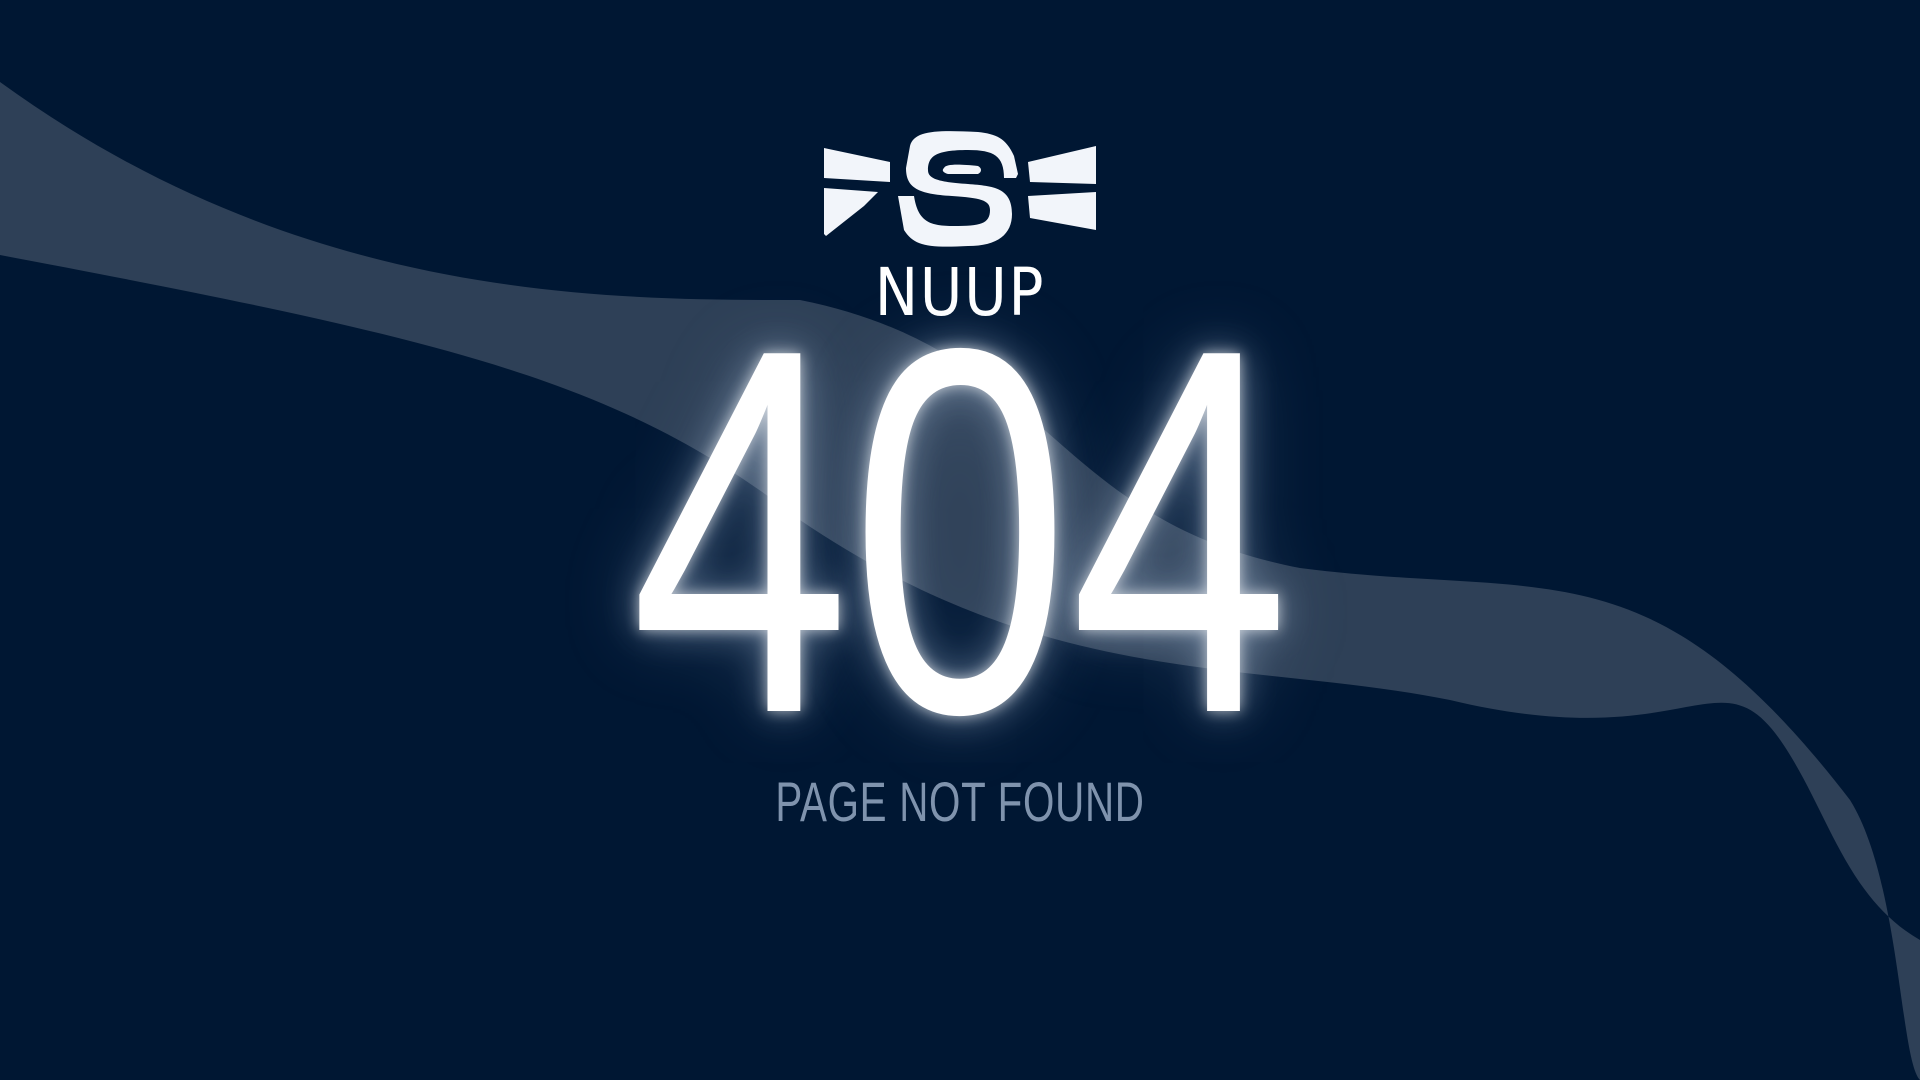 The width and height of the screenshot is (1920, 1080). Describe the element at coordinates (857, 165) in the screenshot. I see `logo-left-bar-icon` at that location.